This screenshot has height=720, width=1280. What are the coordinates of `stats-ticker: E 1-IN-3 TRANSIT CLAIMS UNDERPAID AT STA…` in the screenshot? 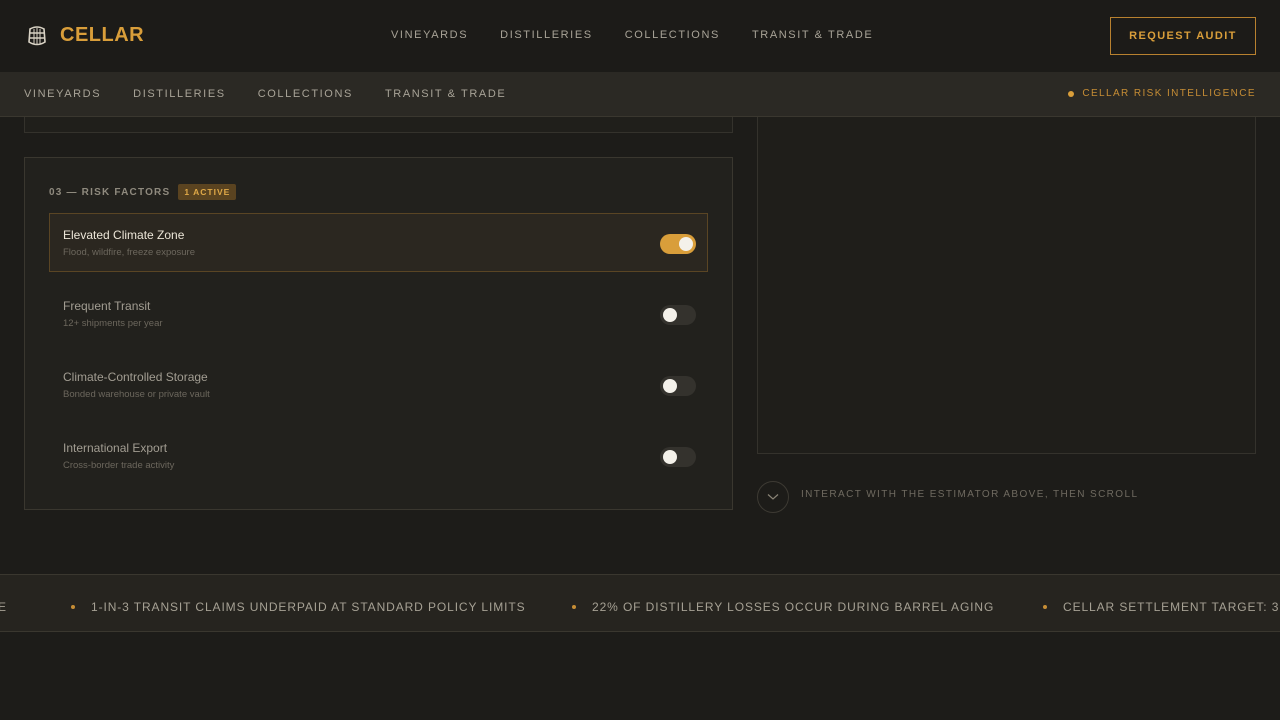 It's located at (640, 603).